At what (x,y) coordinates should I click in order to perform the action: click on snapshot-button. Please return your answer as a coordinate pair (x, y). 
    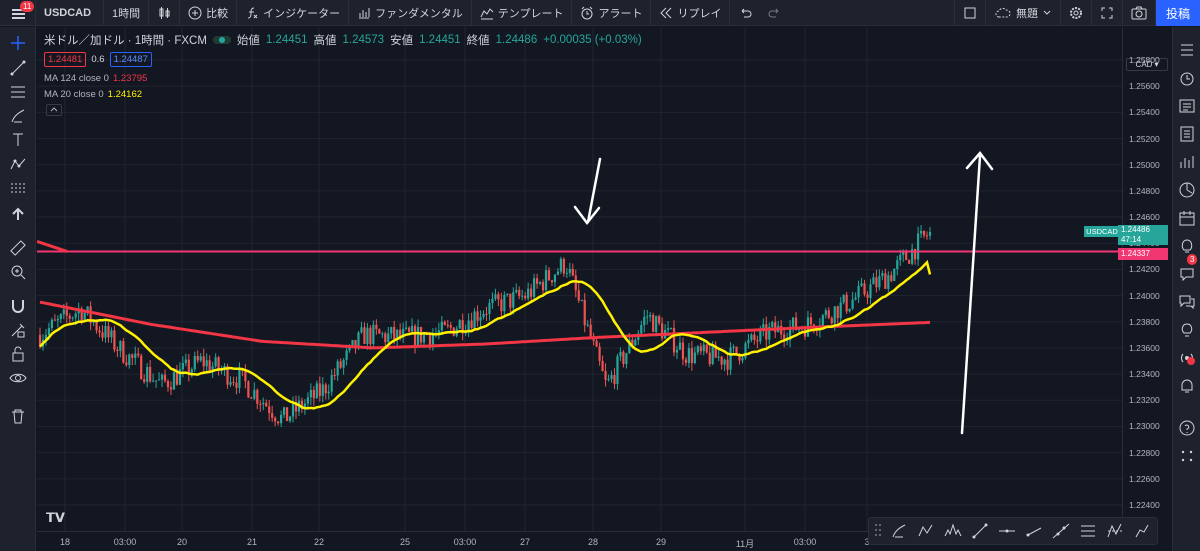
    Looking at the image, I should click on (1139, 13).